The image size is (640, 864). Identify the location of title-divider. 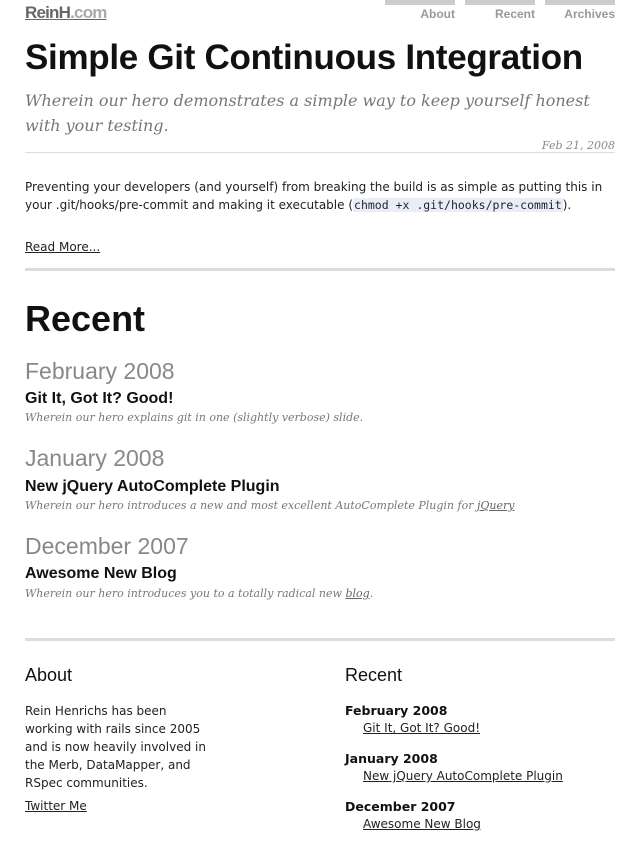
(320, 152).